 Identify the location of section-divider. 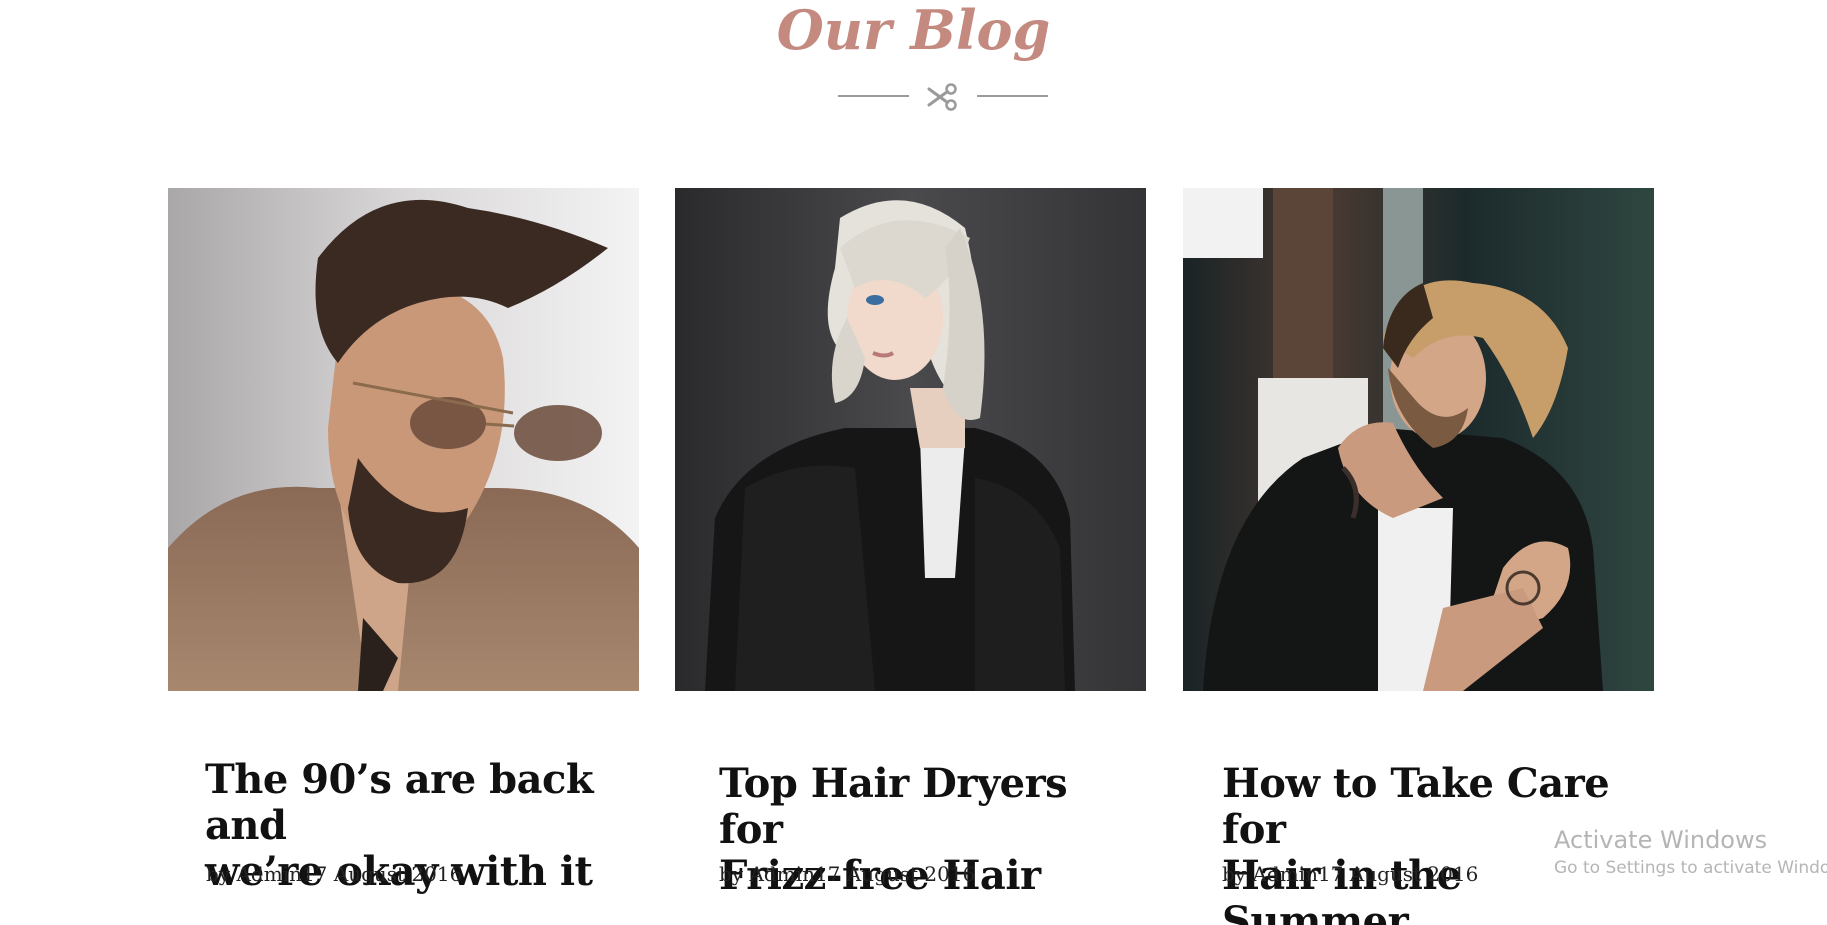
(943, 97).